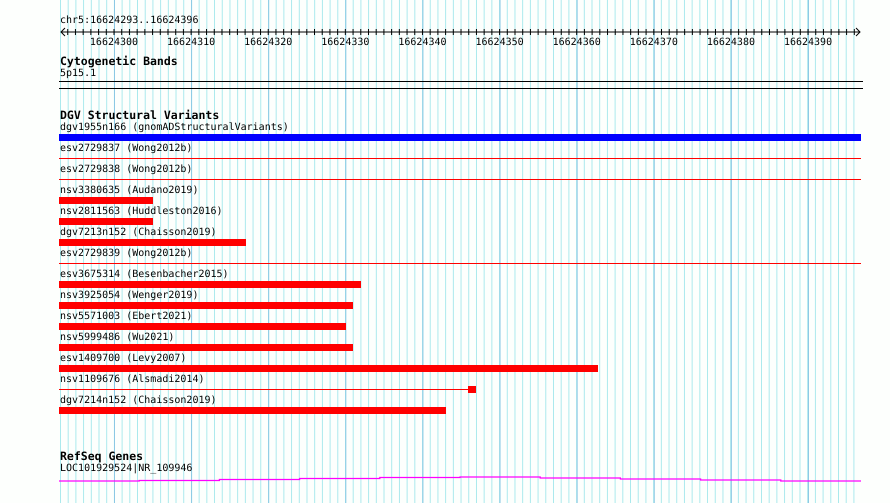  Describe the element at coordinates (122, 359) in the screenshot. I see `variant-label: esv1409700 (Levy2007)` at that location.